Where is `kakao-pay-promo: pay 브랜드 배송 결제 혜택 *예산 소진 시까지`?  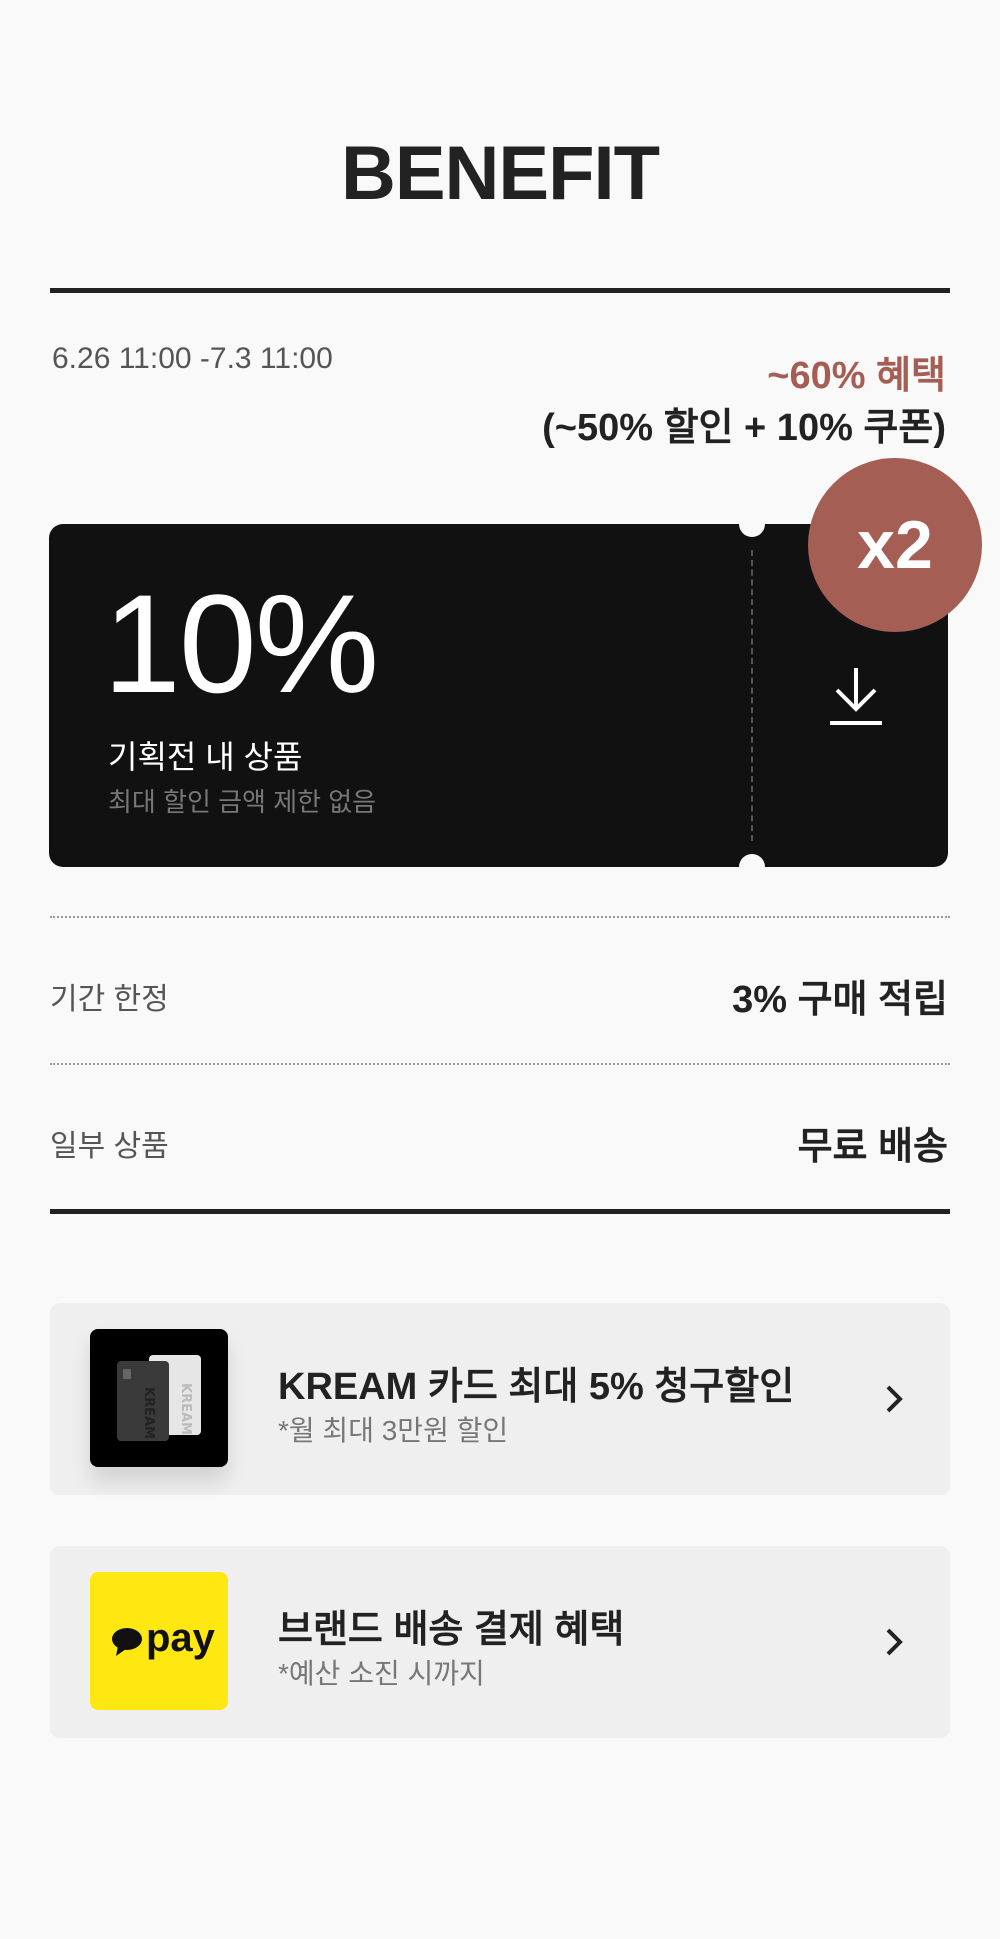
kakao-pay-promo: pay 브랜드 배송 결제 혜택 *예산 소진 시까지 is located at coordinates (500, 1642).